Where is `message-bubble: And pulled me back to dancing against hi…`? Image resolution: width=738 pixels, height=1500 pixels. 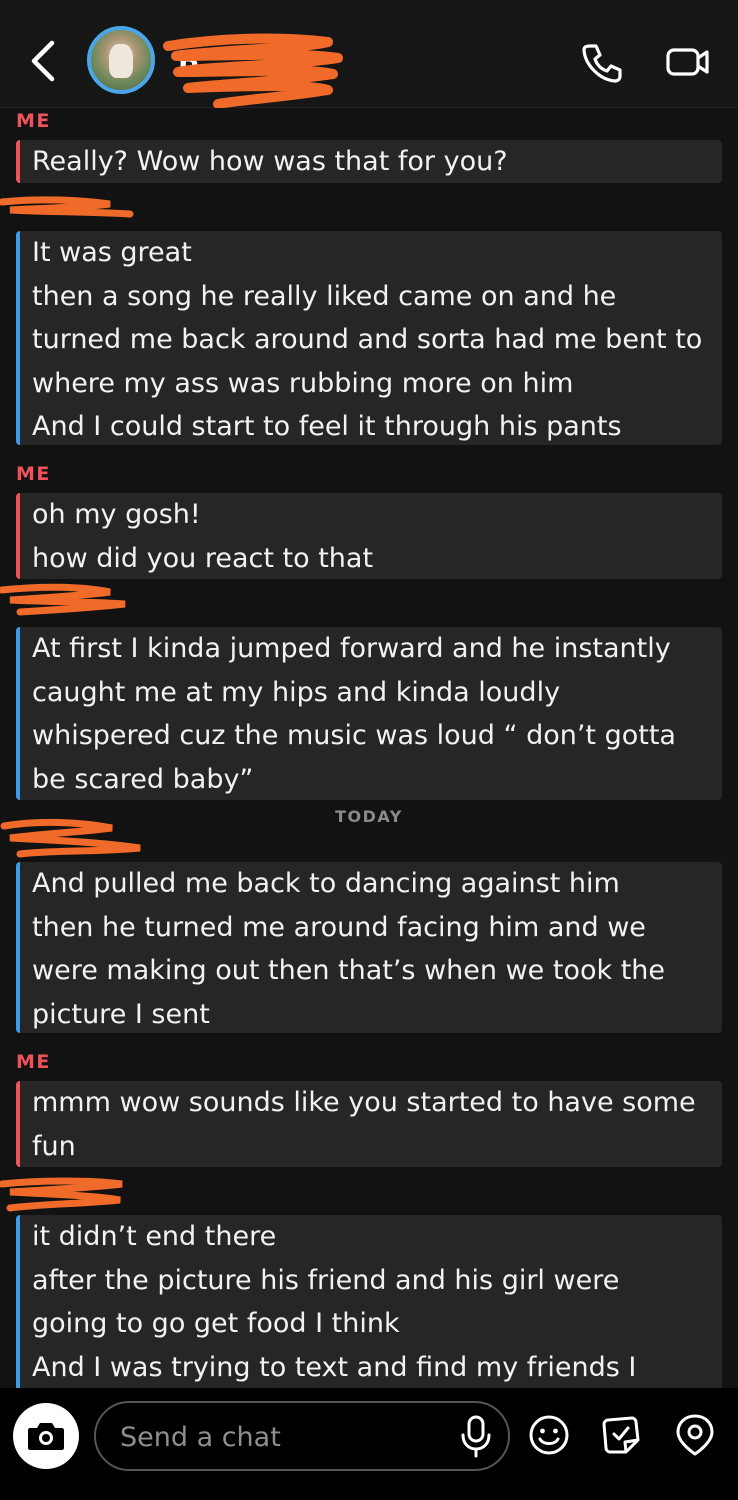
message-bubble: And pulled me back to dancing against hi… is located at coordinates (369, 947).